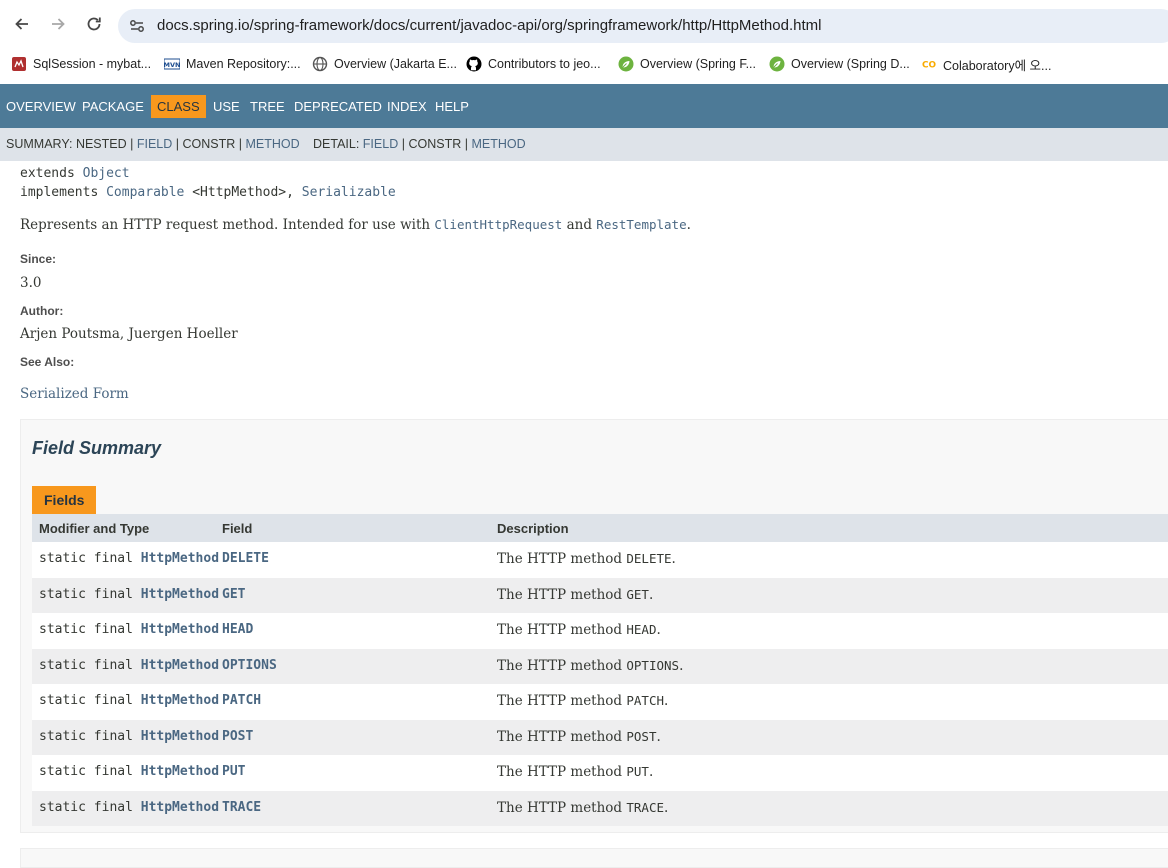 This screenshot has height=868, width=1168. I want to click on svg-text: CO, so click(929, 66).